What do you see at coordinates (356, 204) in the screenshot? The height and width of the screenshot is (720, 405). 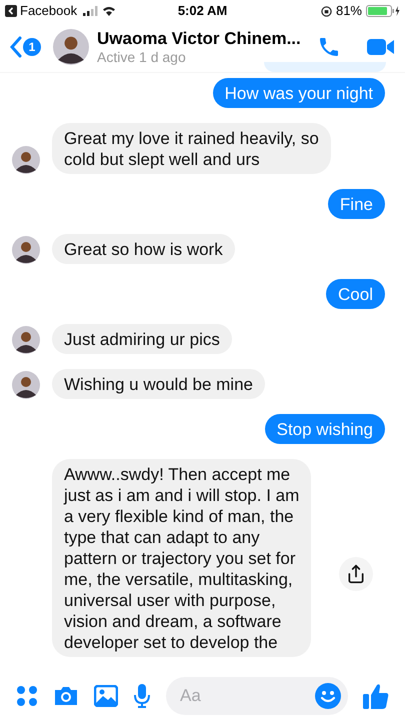 I see `message-bubble: Fine` at bounding box center [356, 204].